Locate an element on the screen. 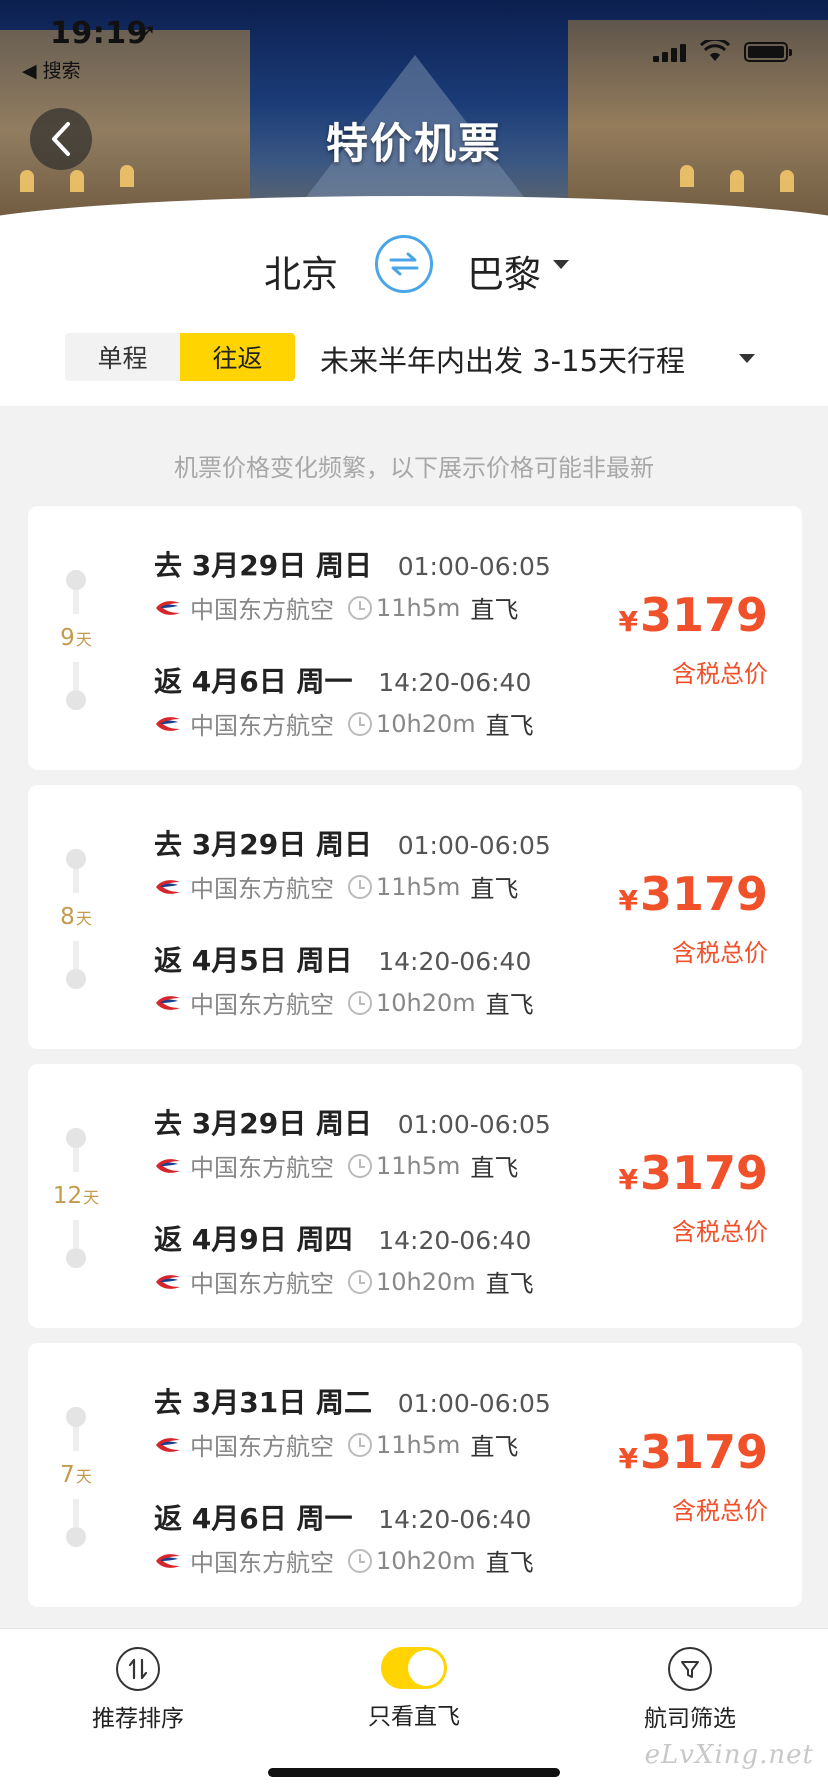 The image size is (828, 1792). return-title: 返 4月9日 周四 14:20-06:40 is located at coordinates (342, 1238).